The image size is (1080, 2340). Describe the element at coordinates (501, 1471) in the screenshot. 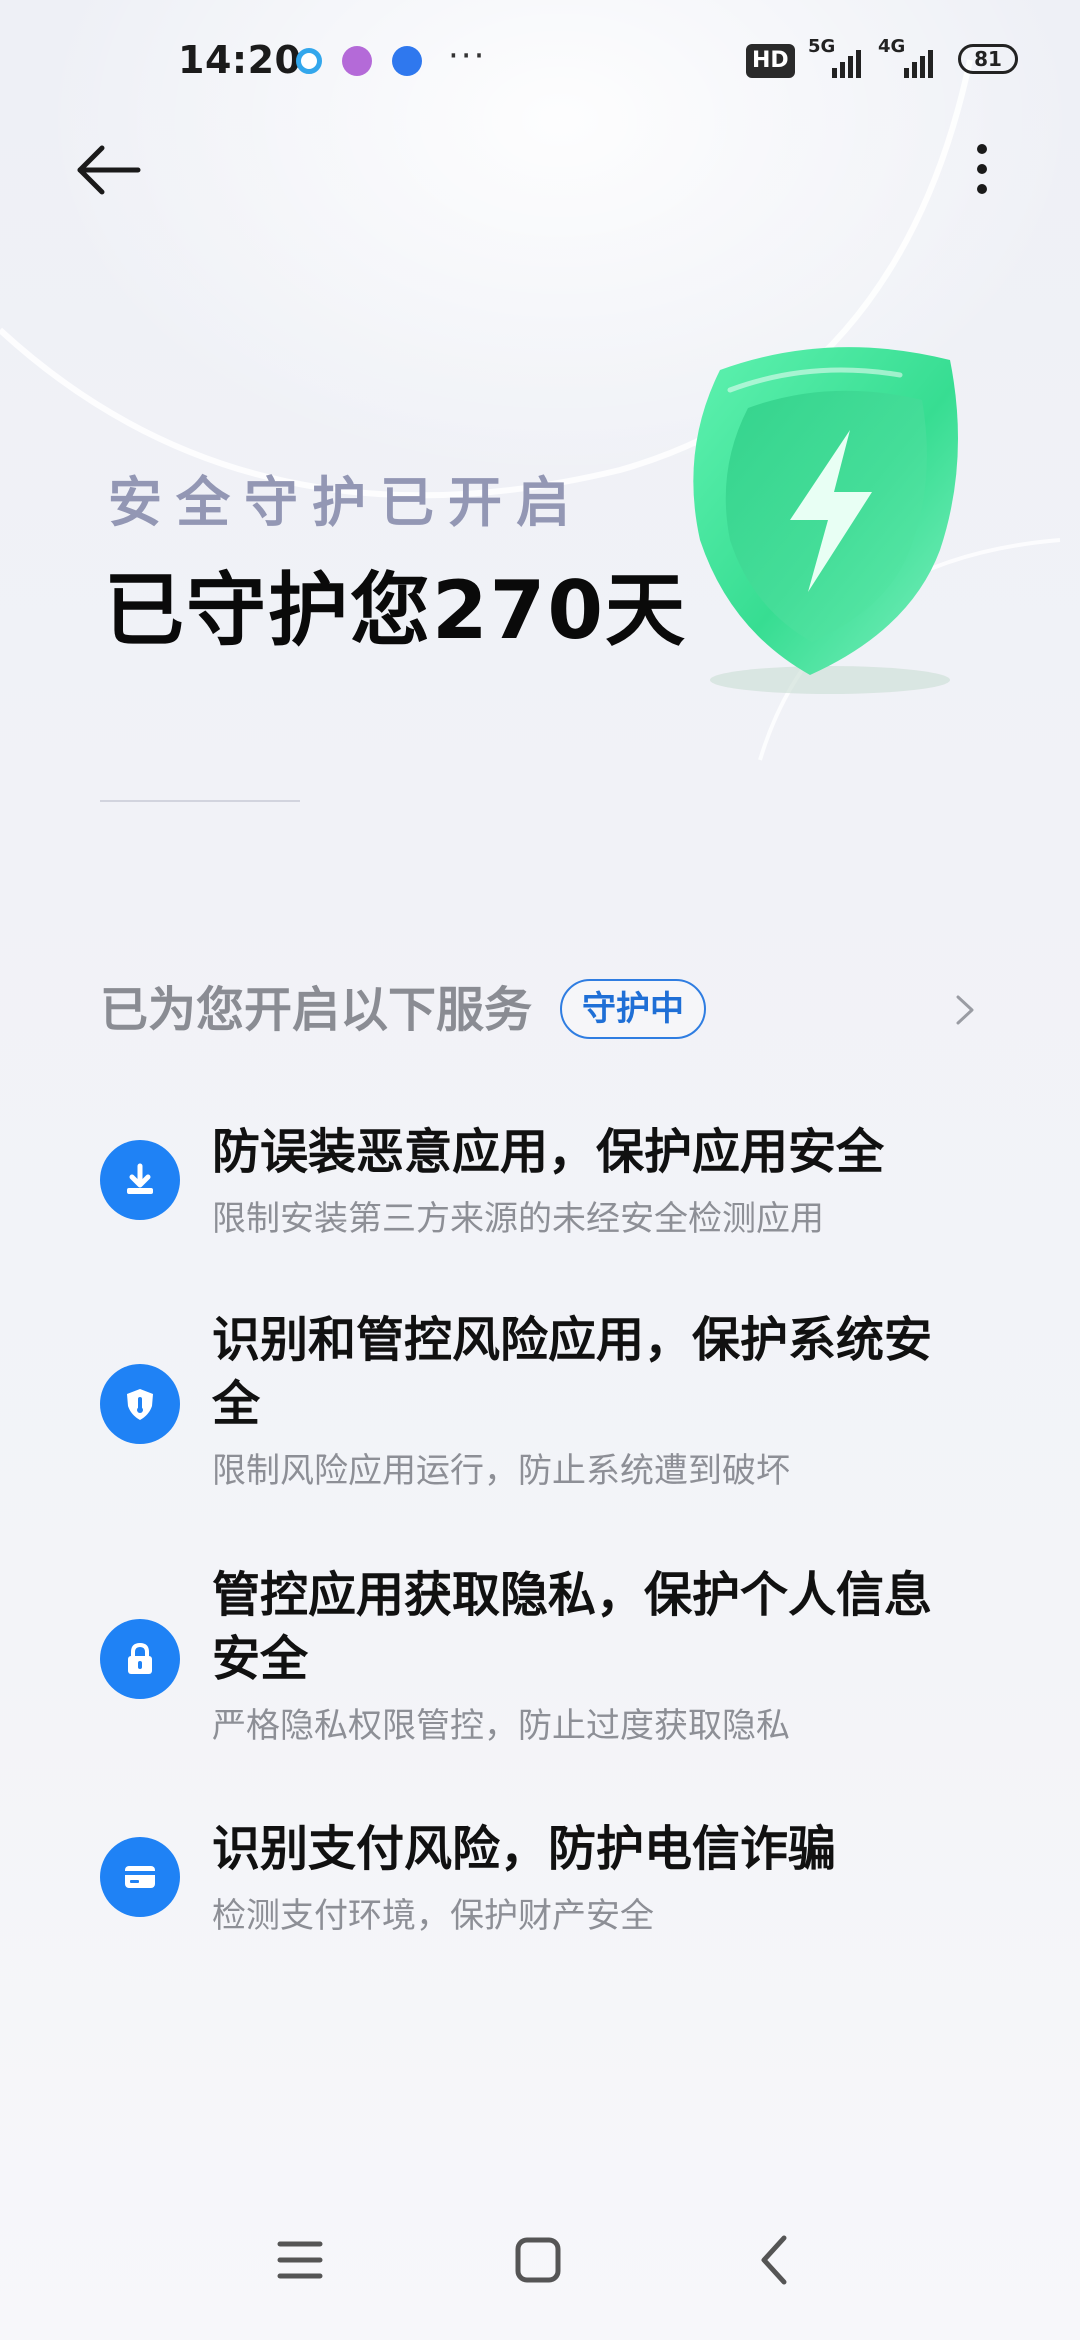

I see `service-description: 限制风险应用运行，防止系统遭到破坏` at that location.